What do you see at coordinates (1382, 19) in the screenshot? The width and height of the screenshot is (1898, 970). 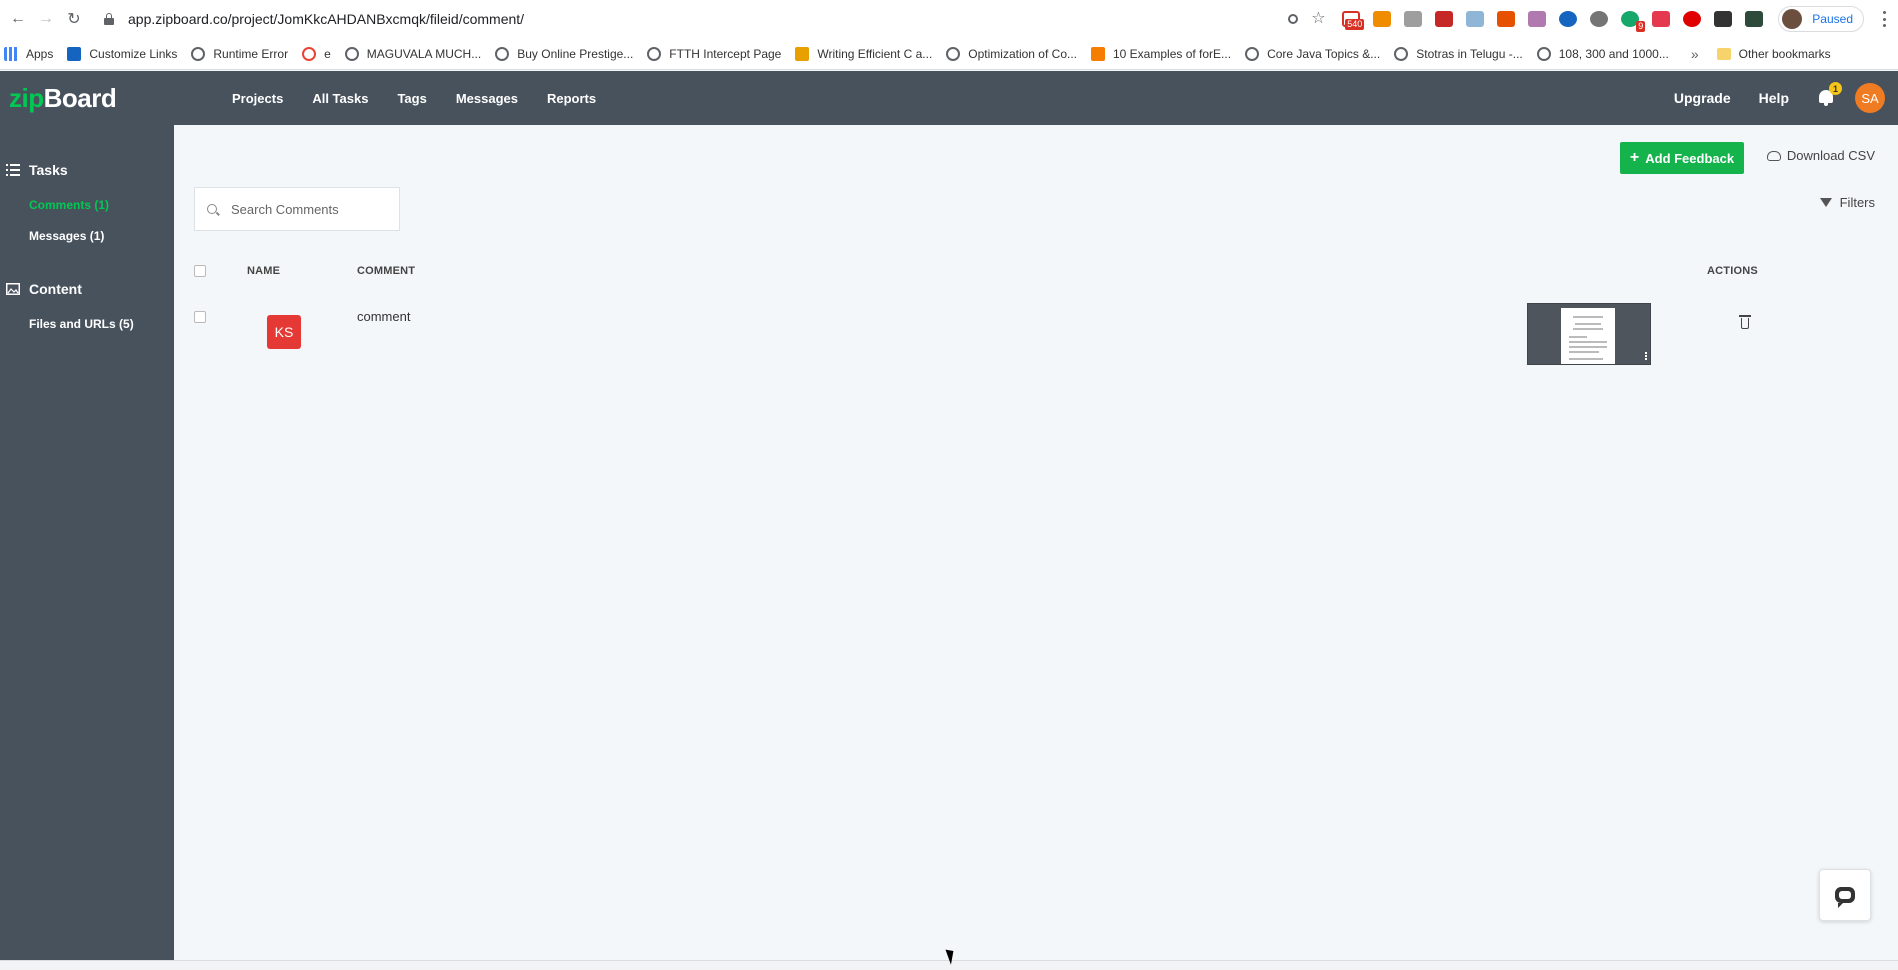 I see `tm-icon` at bounding box center [1382, 19].